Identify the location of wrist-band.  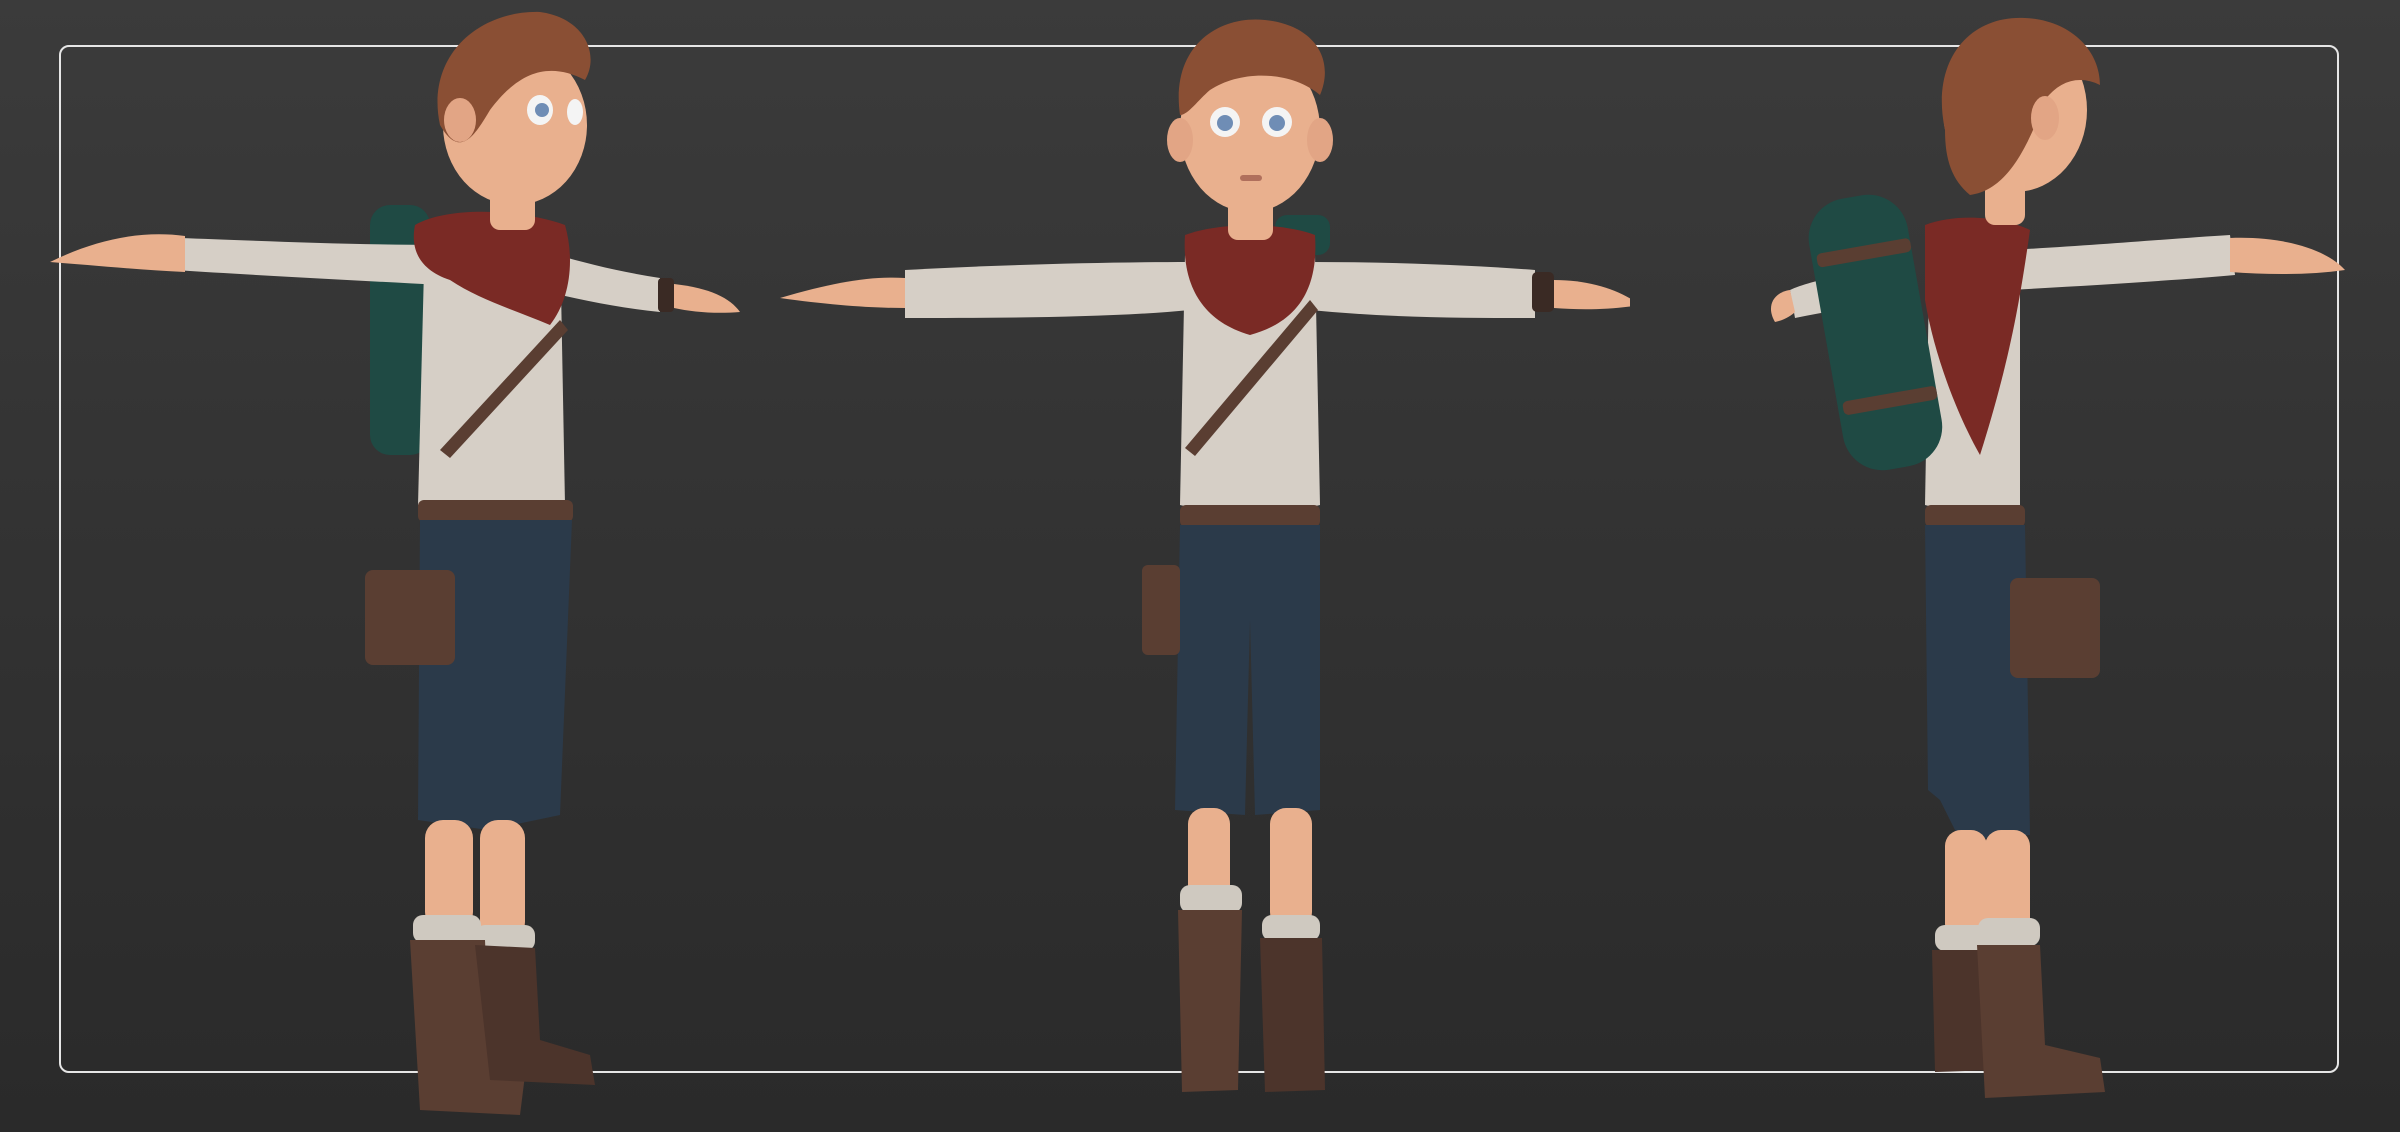
(666, 295).